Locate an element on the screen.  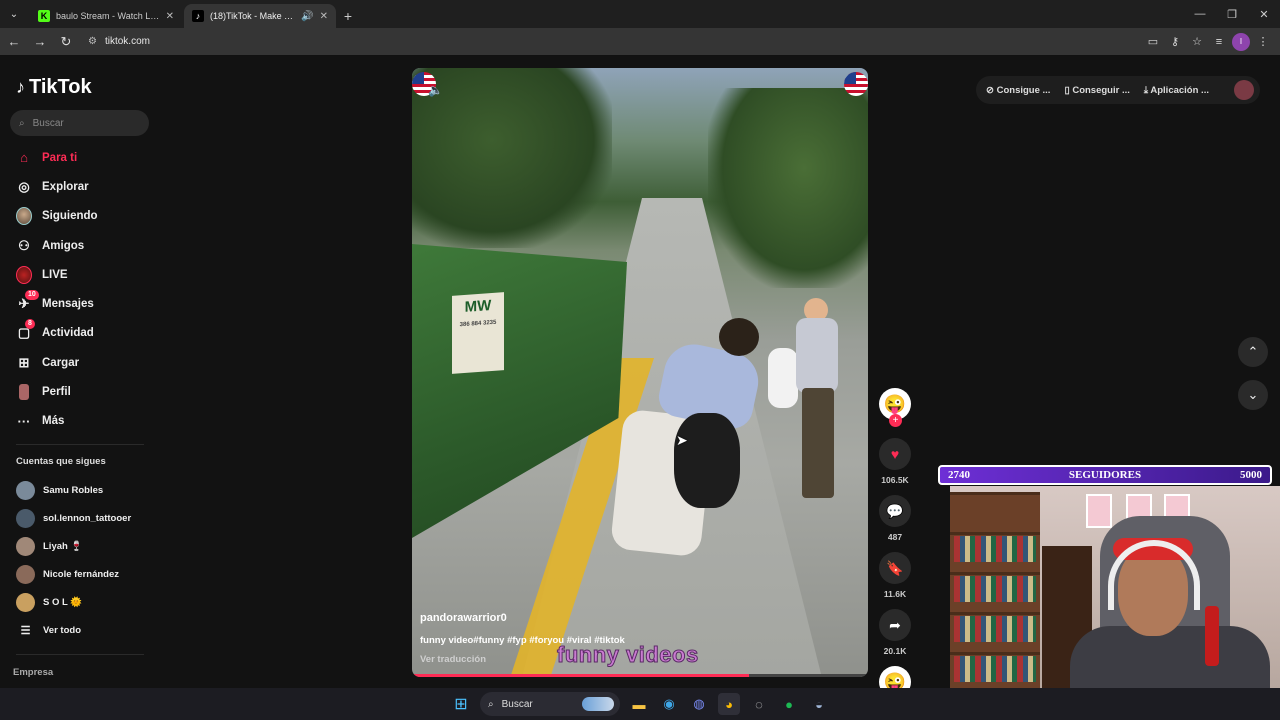
video-scene-trash-bag is located at coordinates (707, 460).